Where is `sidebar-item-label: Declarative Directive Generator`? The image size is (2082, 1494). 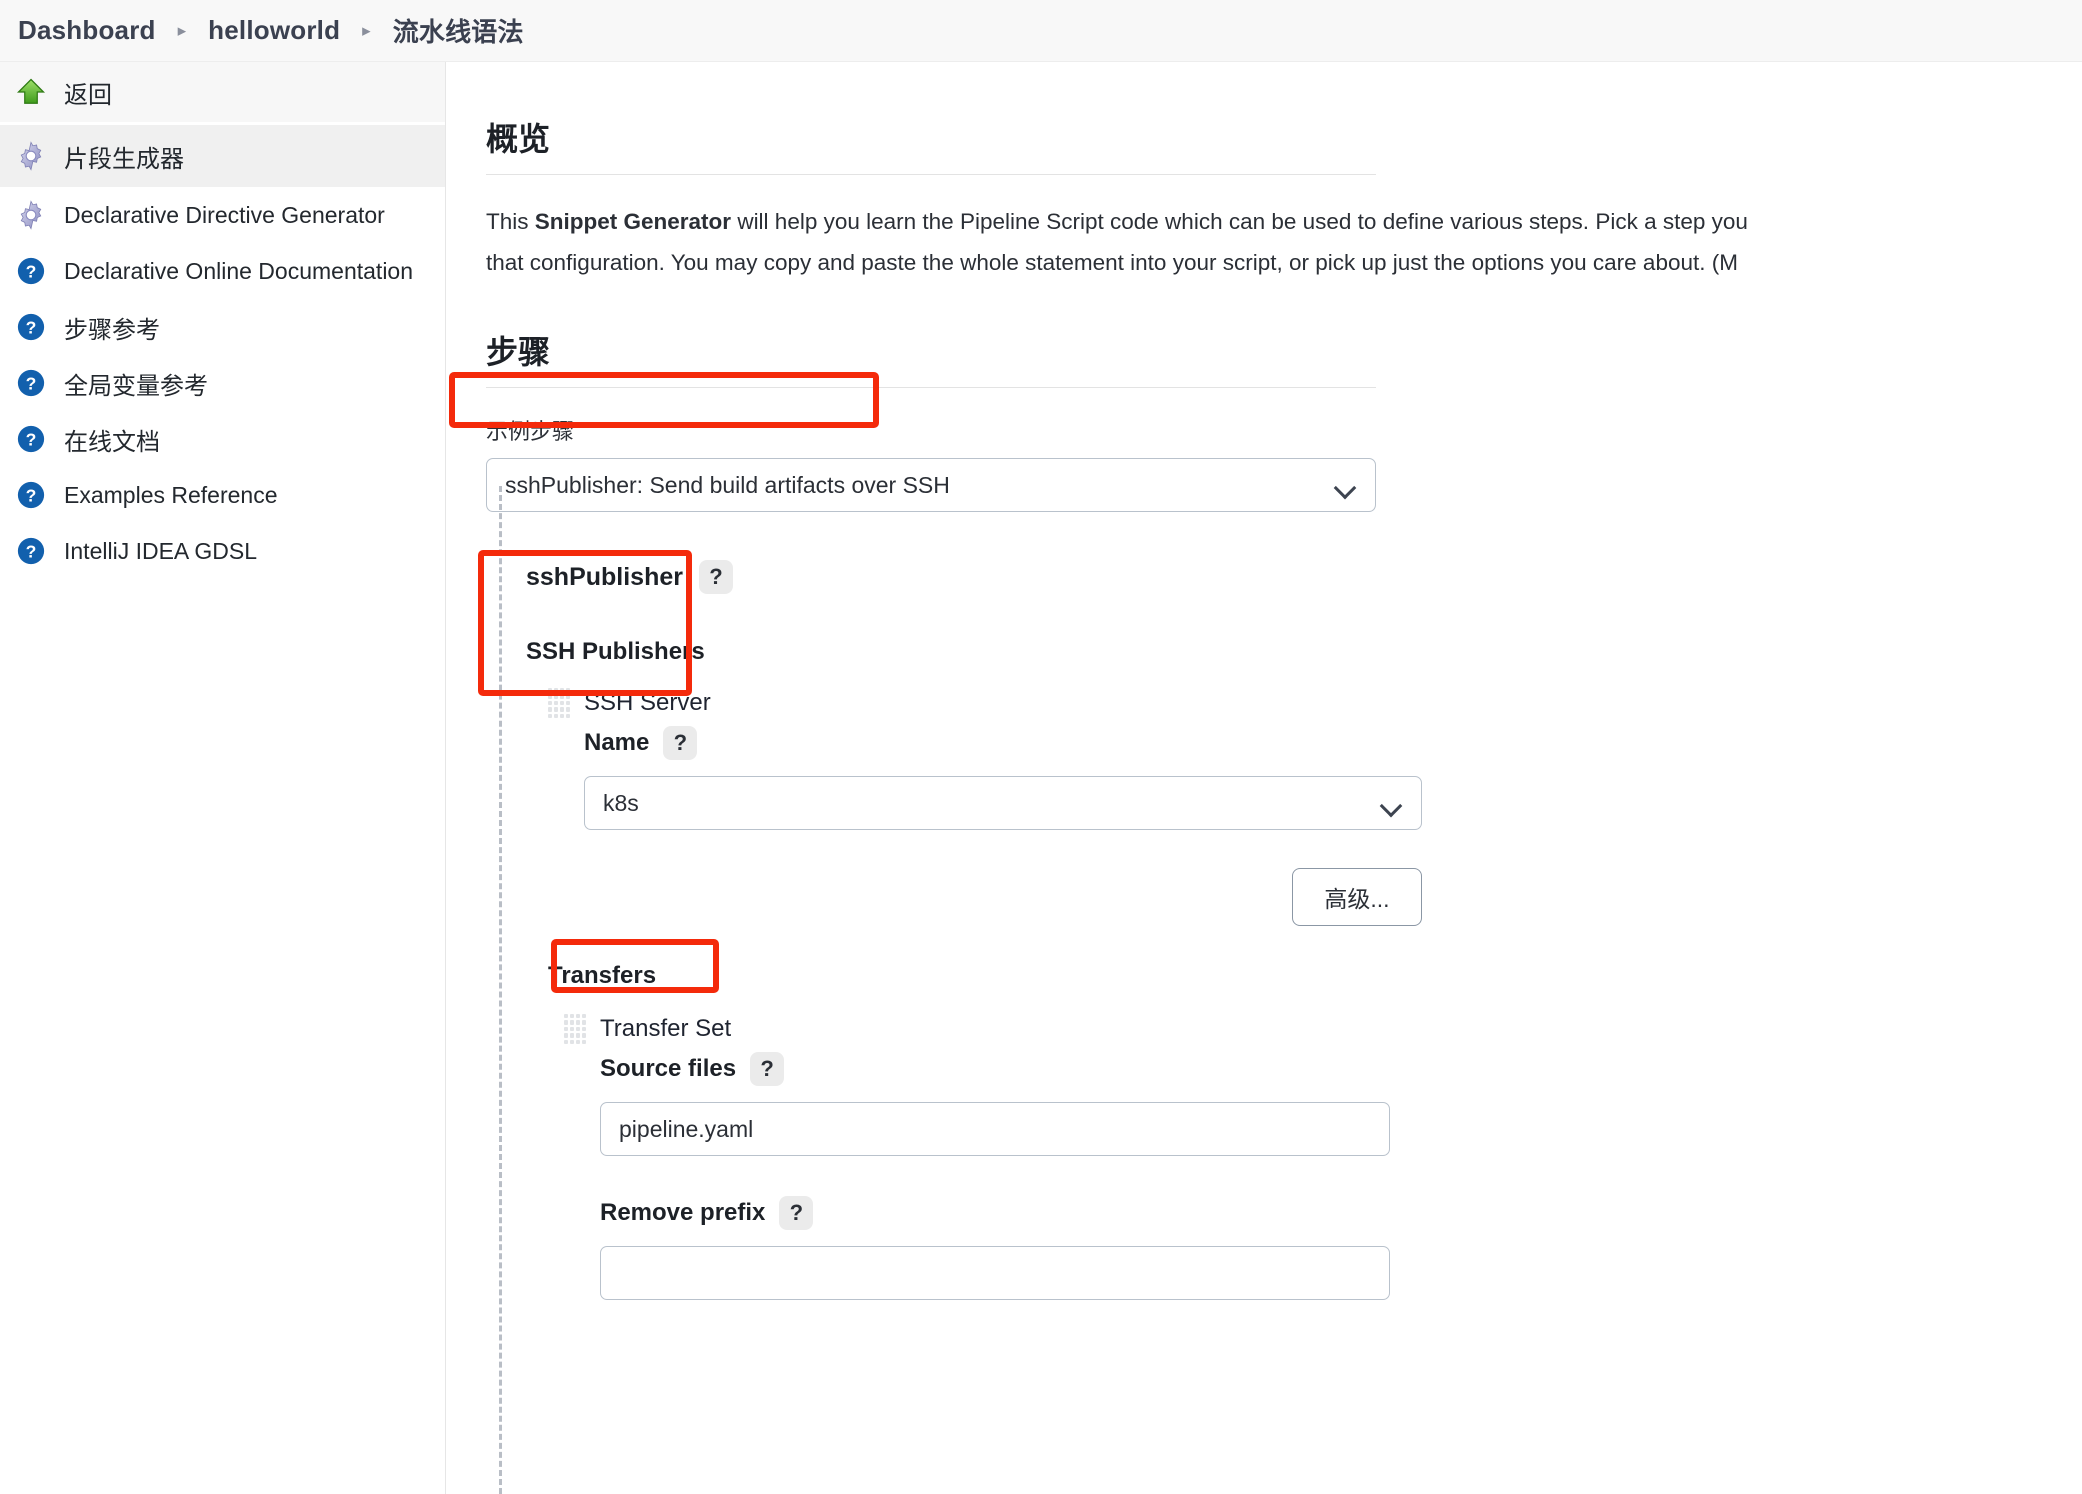 sidebar-item-label: Declarative Directive Generator is located at coordinates (224, 214).